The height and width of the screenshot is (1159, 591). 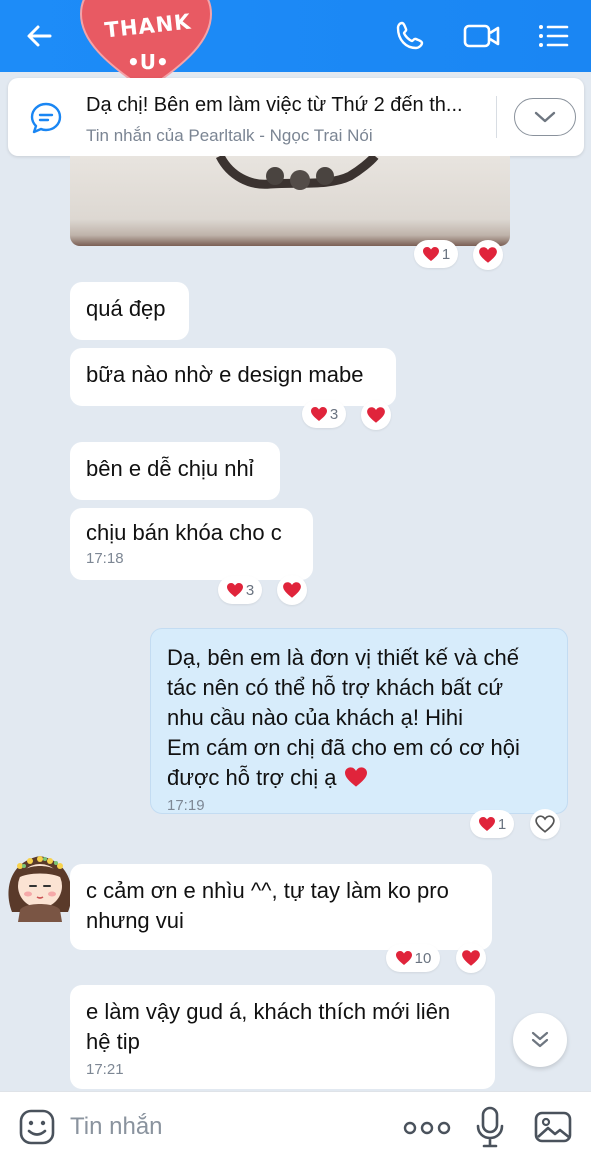 I want to click on message-composer, so click(x=295, y=1125).